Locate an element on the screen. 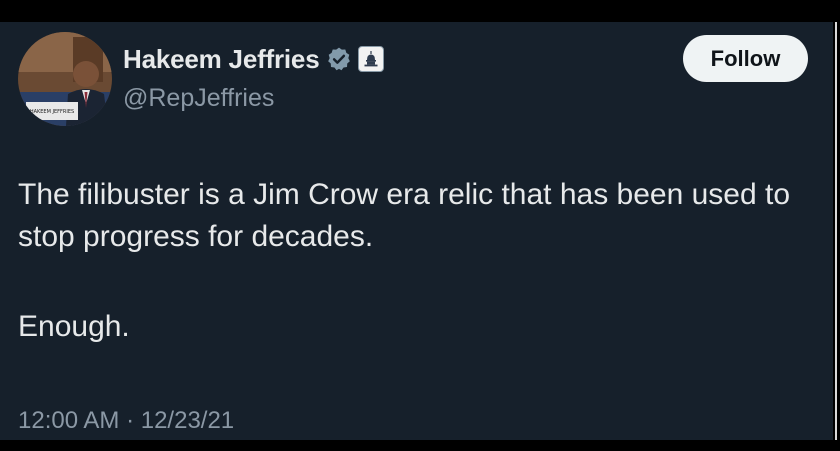  tweet-text-paragraph-2: Enough. is located at coordinates (74, 326).